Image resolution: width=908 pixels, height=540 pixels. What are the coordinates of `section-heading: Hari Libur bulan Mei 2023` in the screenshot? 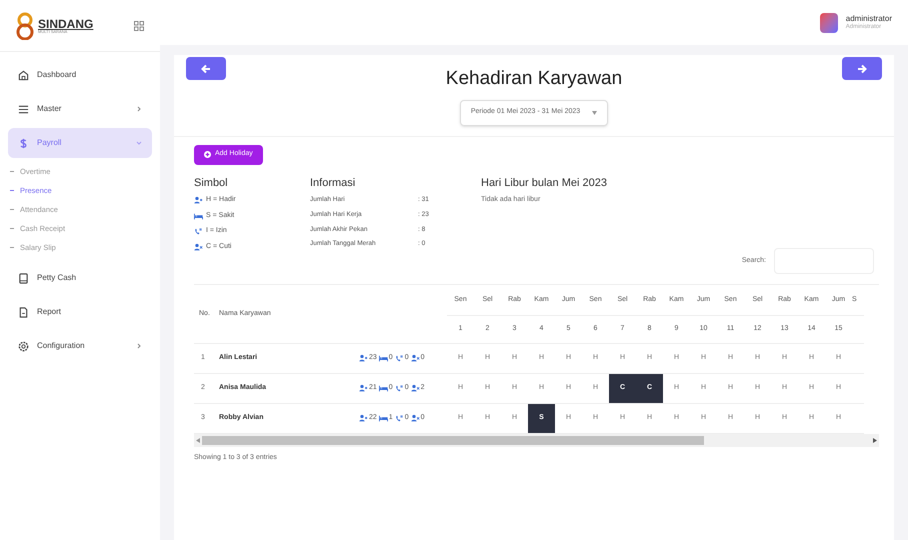 It's located at (544, 183).